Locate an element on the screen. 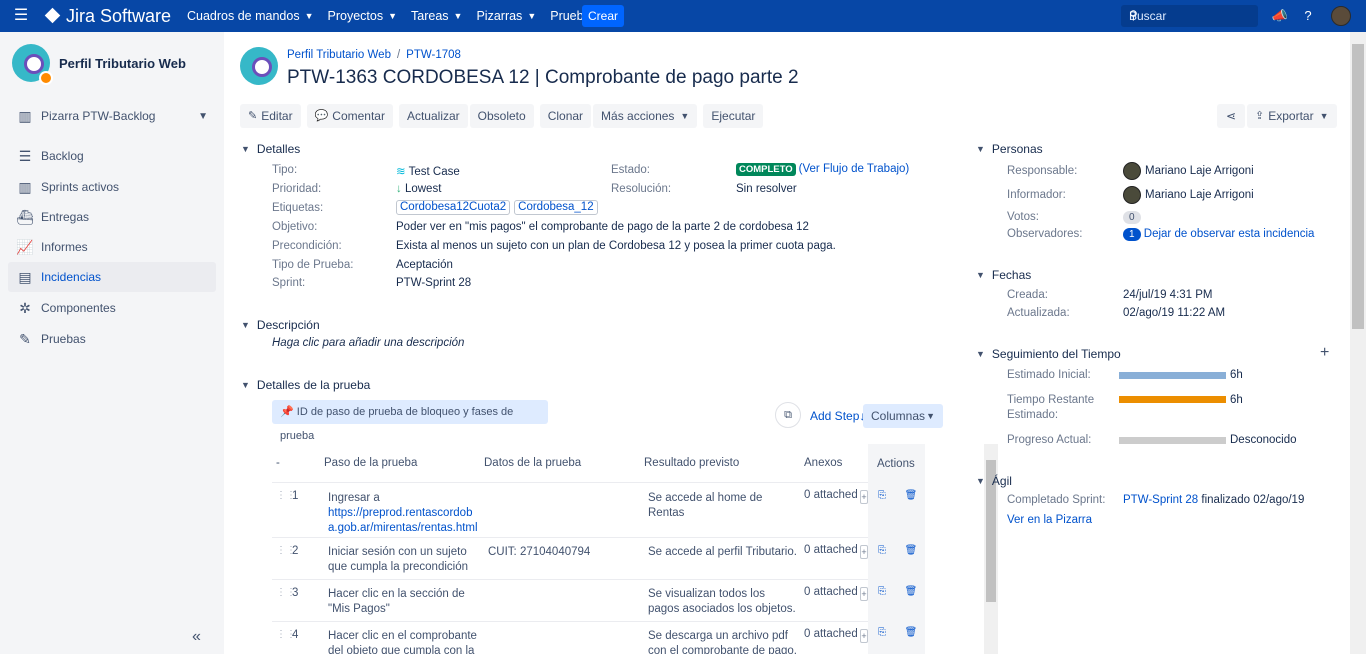 The image size is (1366, 654). copy-icon: ⧉ is located at coordinates (788, 415).